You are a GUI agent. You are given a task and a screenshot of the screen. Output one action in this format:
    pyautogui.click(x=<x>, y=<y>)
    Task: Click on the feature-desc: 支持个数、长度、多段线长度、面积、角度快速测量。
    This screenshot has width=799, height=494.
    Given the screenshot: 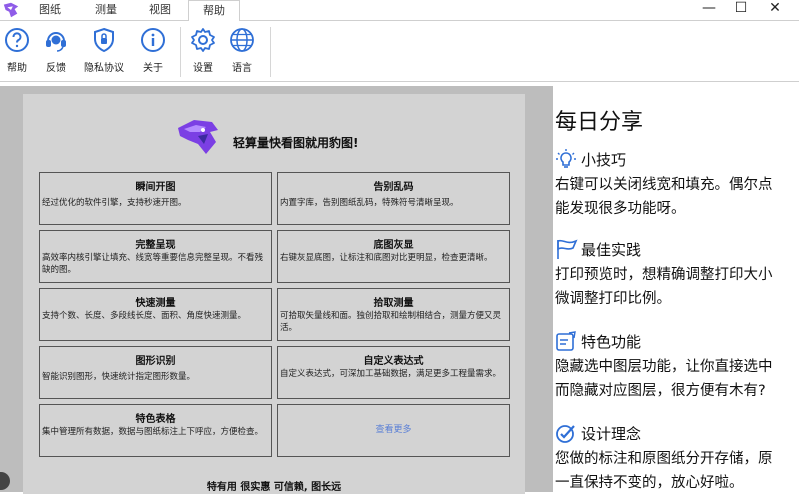 What is the action you would take?
    pyautogui.click(x=144, y=316)
    